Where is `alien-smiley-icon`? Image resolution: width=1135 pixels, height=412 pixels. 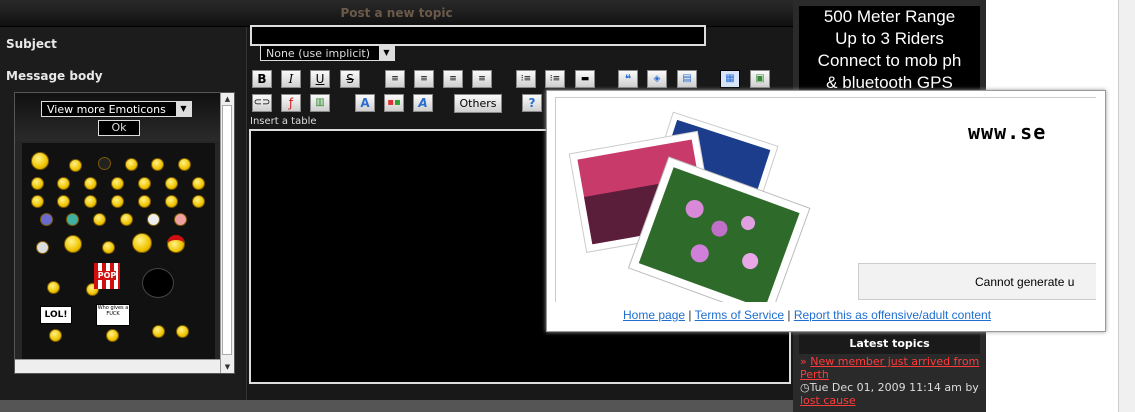 alien-smiley-icon is located at coordinates (46, 219).